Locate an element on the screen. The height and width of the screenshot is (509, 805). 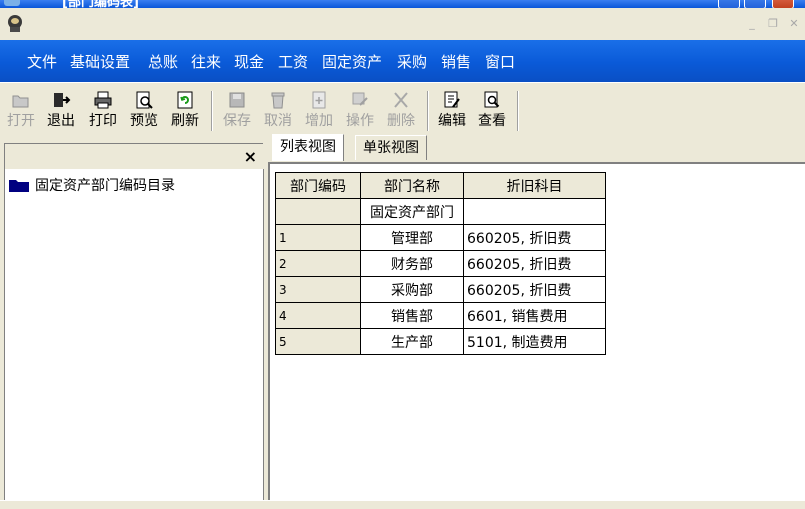
menu-purchase: 采购 is located at coordinates (412, 61).